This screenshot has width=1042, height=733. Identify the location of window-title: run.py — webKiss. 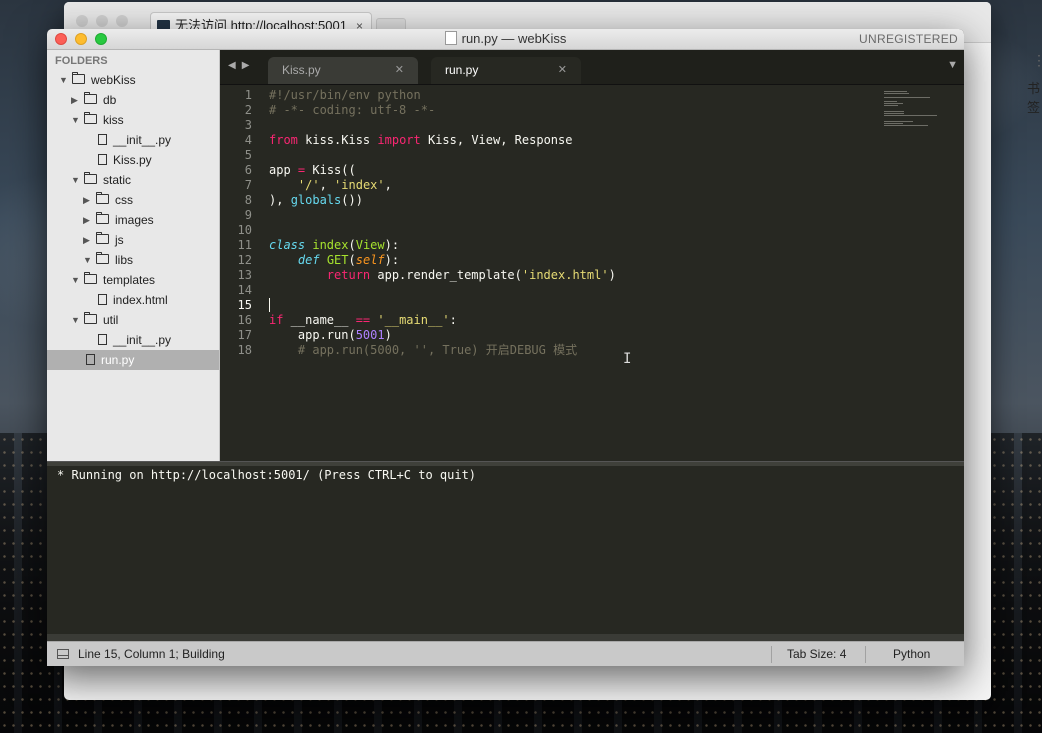
(505, 38).